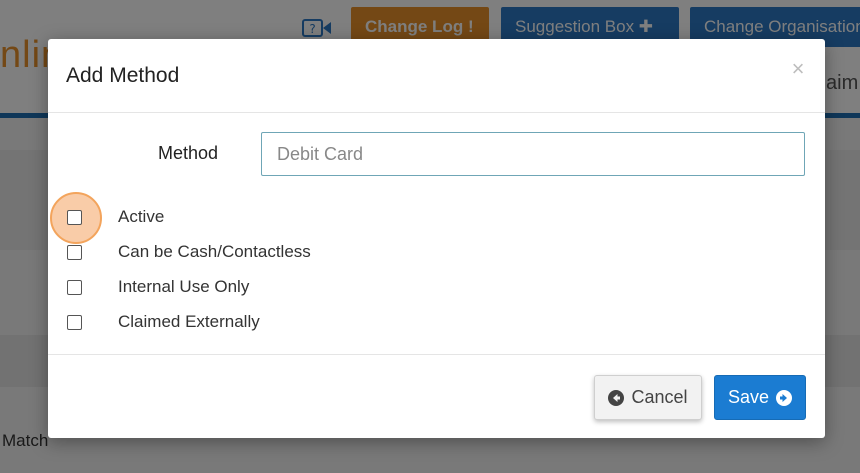 The height and width of the screenshot is (473, 860). I want to click on method-label: Method, so click(188, 153).